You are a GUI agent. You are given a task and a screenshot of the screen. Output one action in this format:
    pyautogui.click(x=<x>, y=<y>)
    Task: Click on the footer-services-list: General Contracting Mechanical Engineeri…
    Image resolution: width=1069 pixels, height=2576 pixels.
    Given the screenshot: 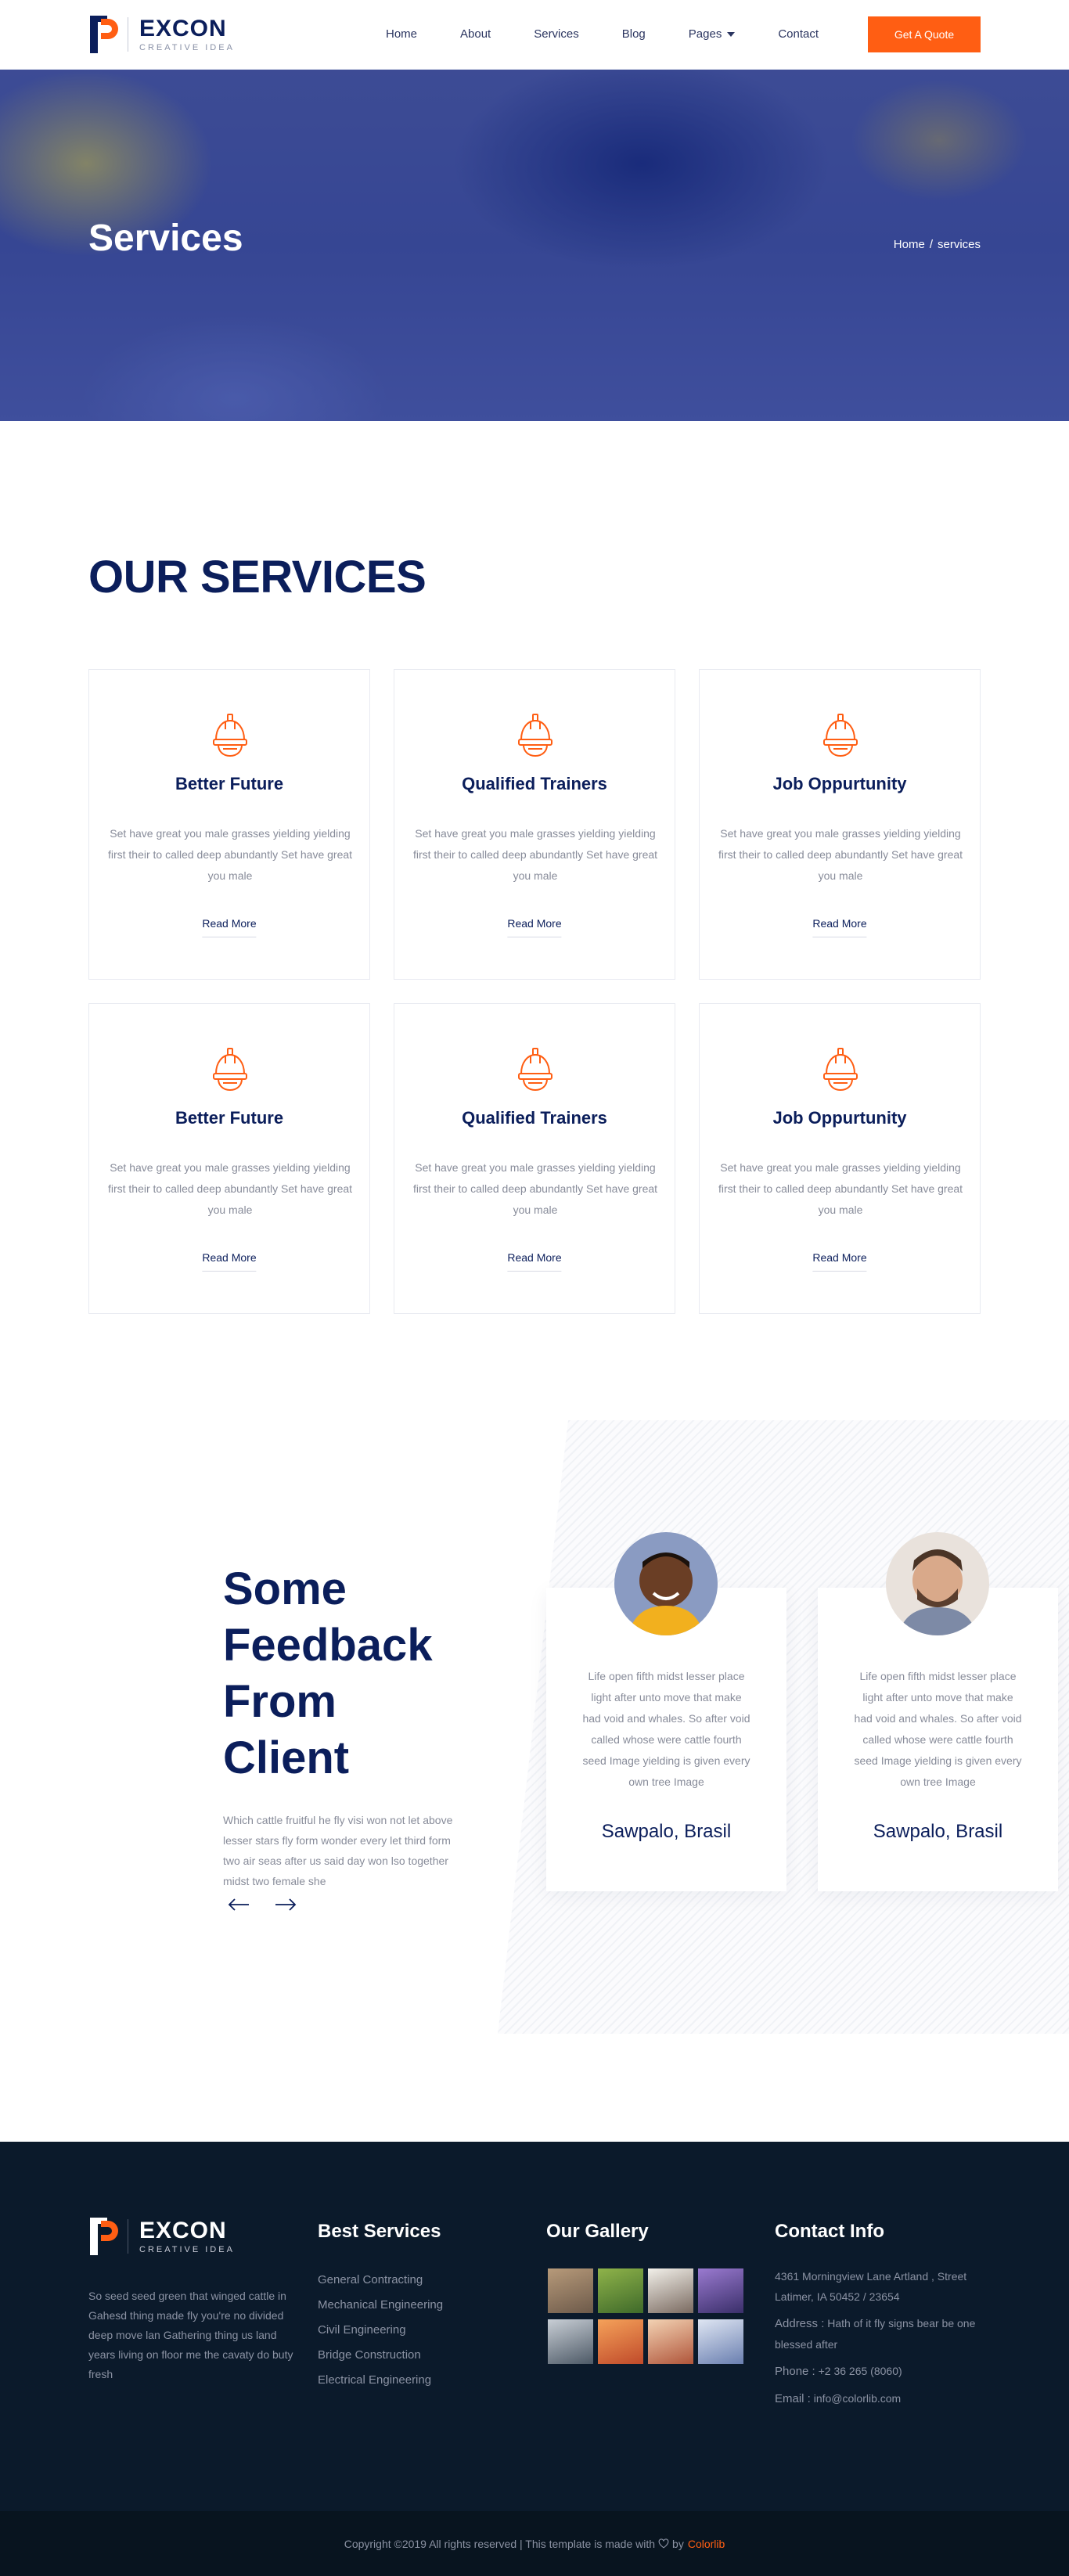 What is the action you would take?
    pyautogui.click(x=380, y=2330)
    